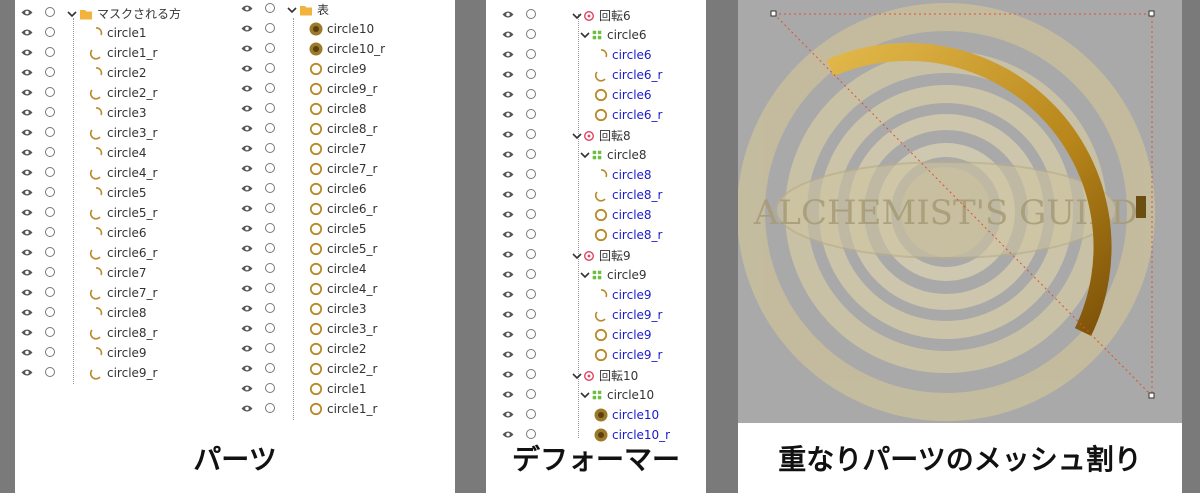  What do you see at coordinates (345, 388) in the screenshot?
I see `tree-row: circle1` at bounding box center [345, 388].